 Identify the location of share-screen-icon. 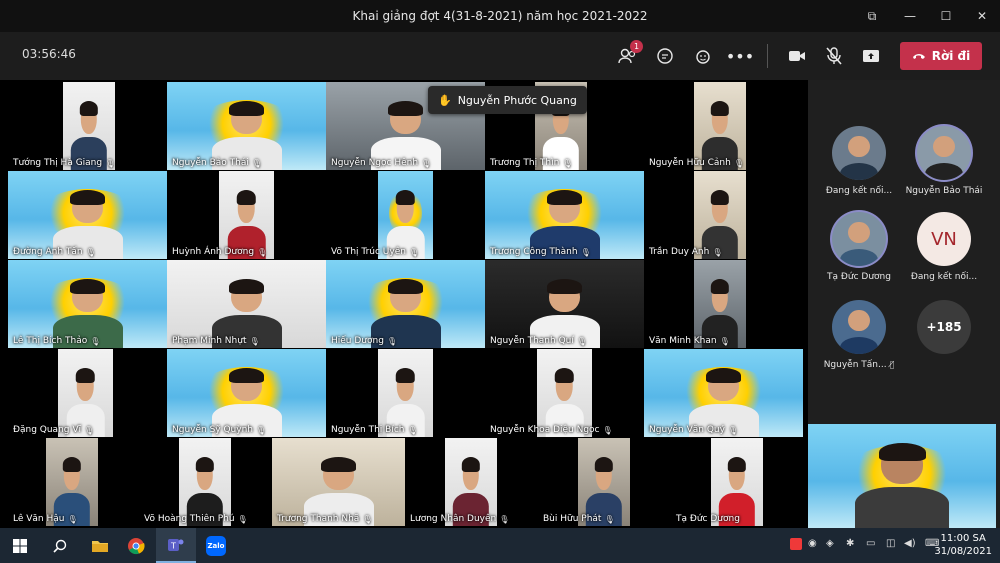
(871, 56).